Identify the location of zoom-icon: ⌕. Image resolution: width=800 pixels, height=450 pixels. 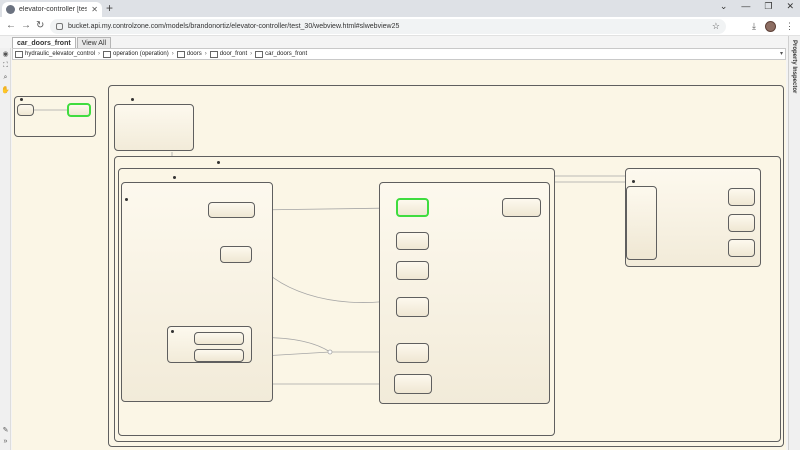
(5, 78).